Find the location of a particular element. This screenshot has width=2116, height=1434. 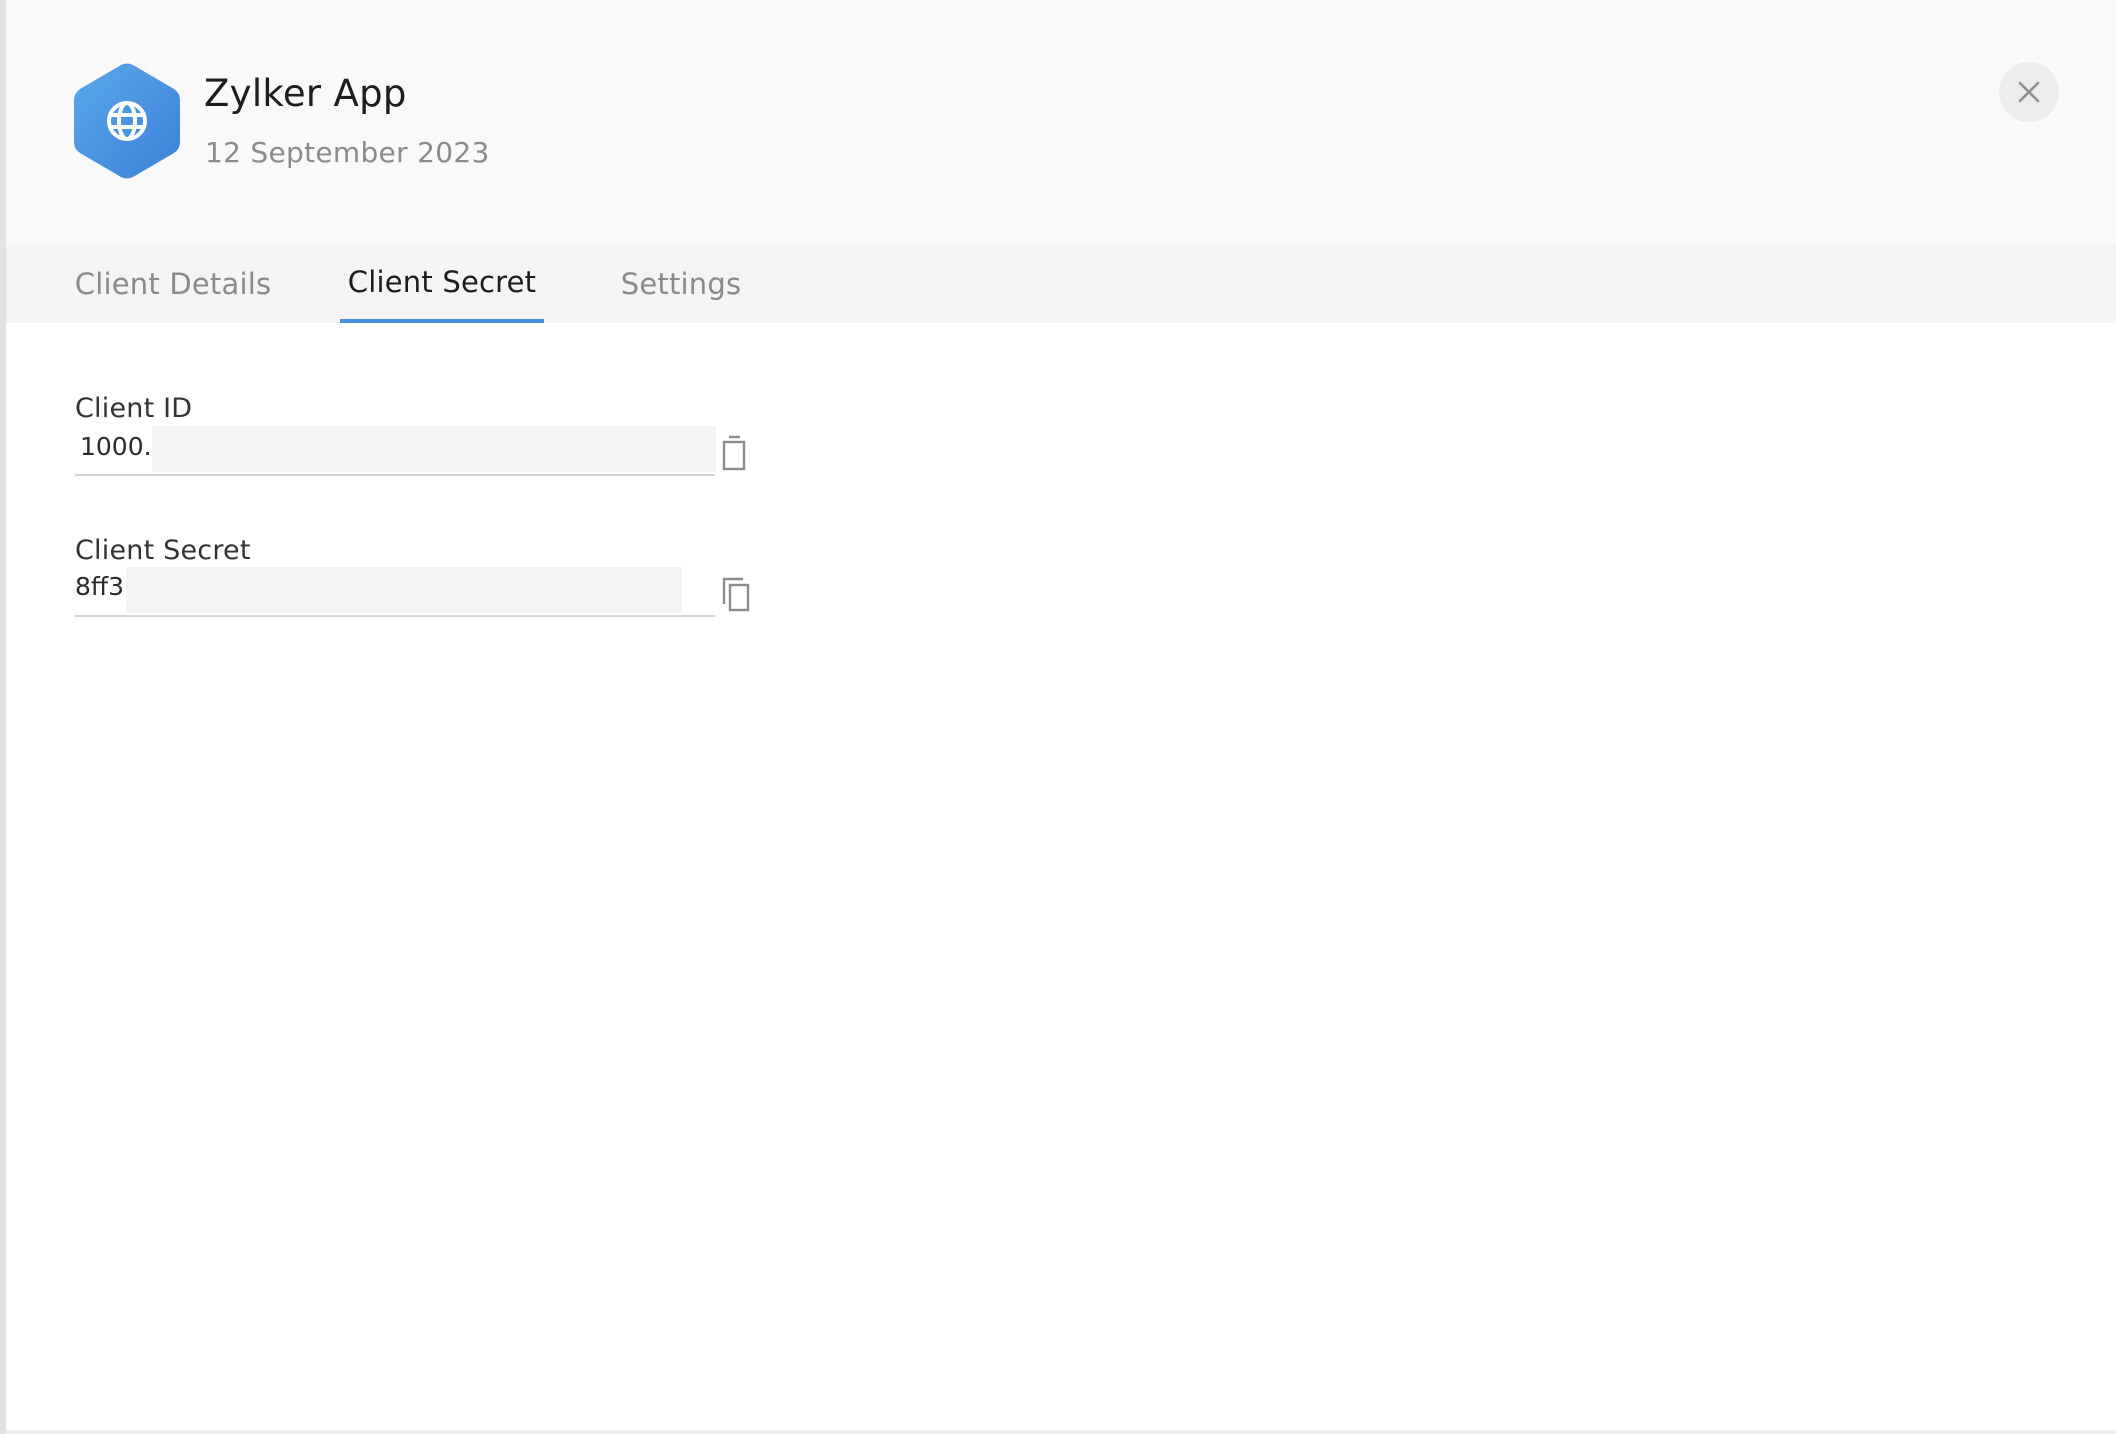

client-id-value: 1000. is located at coordinates (116, 446).